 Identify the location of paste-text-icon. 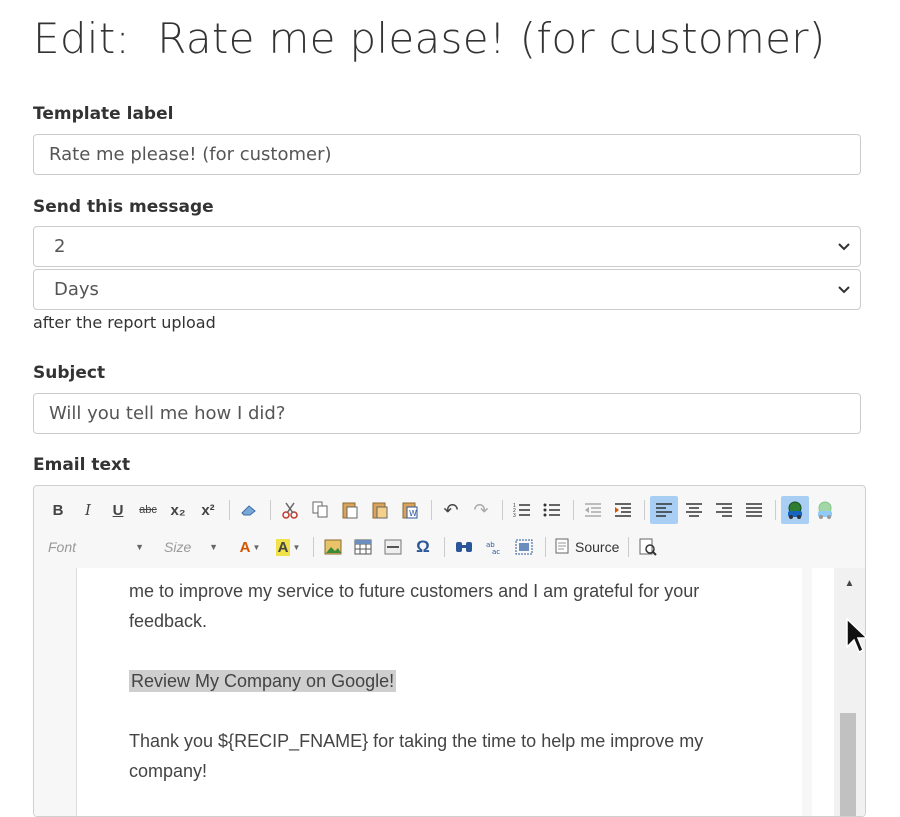
(380, 510).